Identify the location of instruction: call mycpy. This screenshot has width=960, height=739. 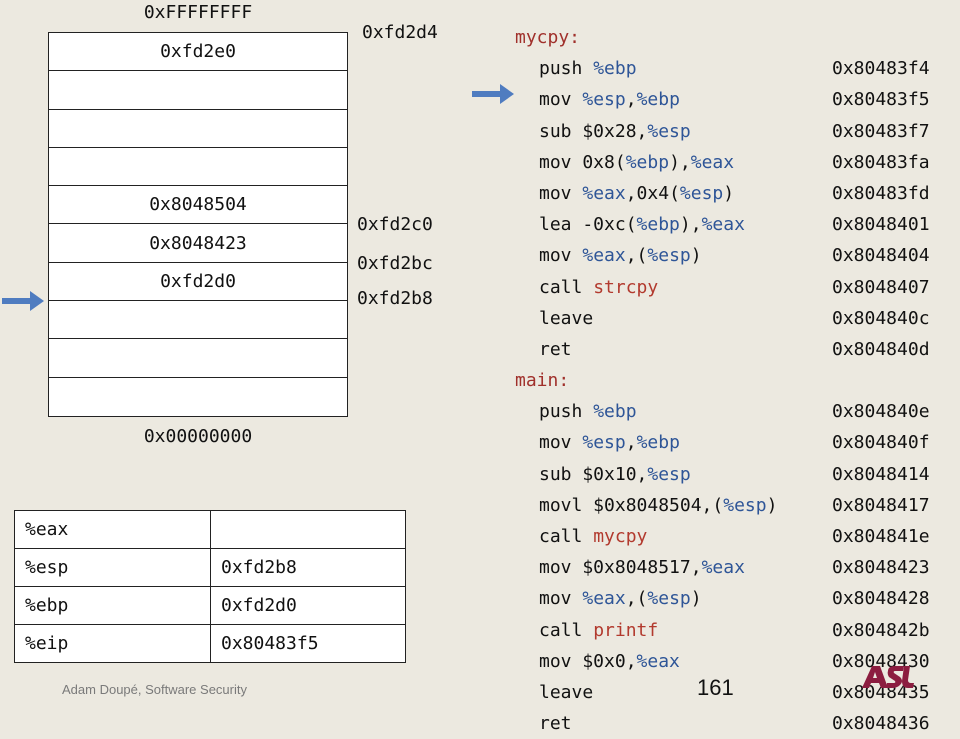
(593, 536).